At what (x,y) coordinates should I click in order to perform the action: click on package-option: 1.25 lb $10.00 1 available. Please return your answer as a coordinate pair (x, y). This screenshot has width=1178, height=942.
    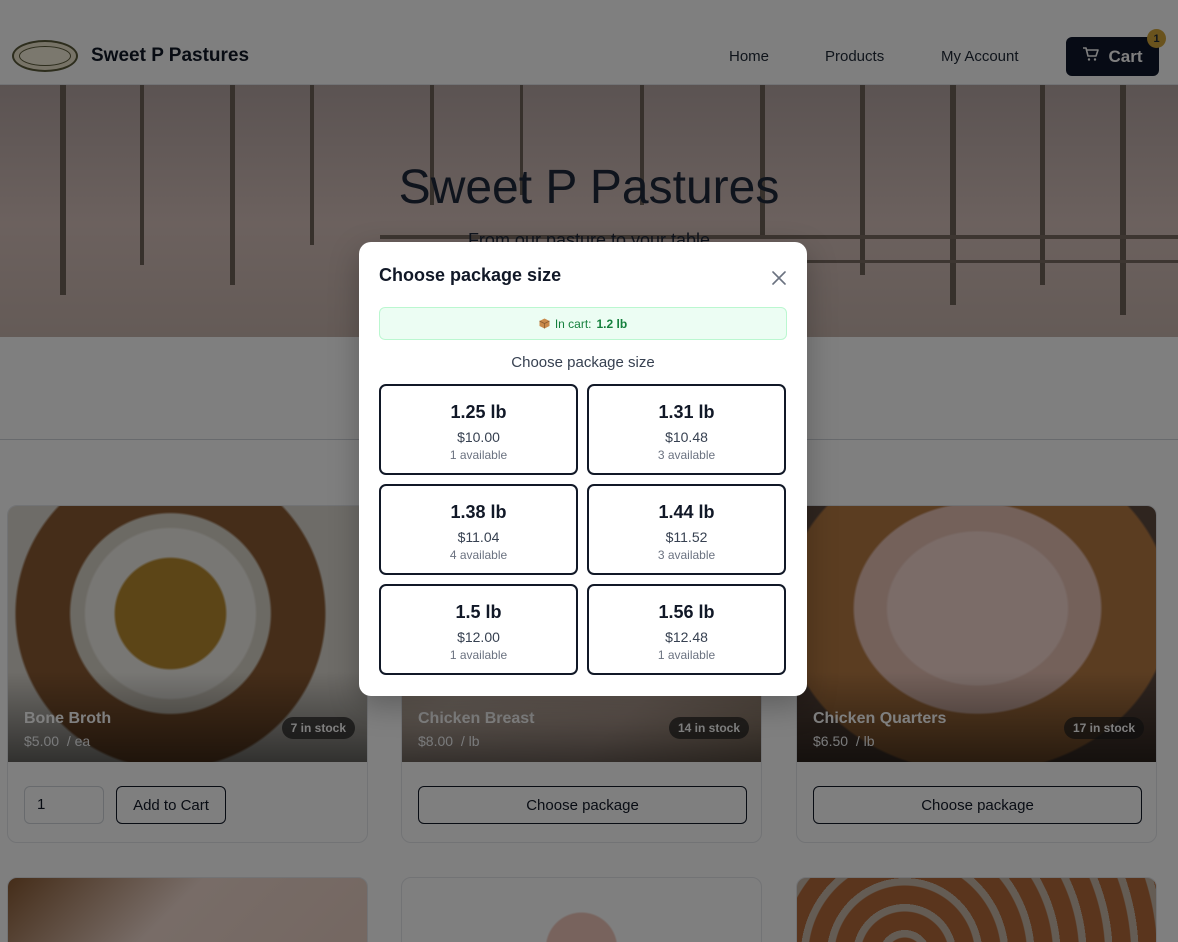
    Looking at the image, I should click on (478, 429).